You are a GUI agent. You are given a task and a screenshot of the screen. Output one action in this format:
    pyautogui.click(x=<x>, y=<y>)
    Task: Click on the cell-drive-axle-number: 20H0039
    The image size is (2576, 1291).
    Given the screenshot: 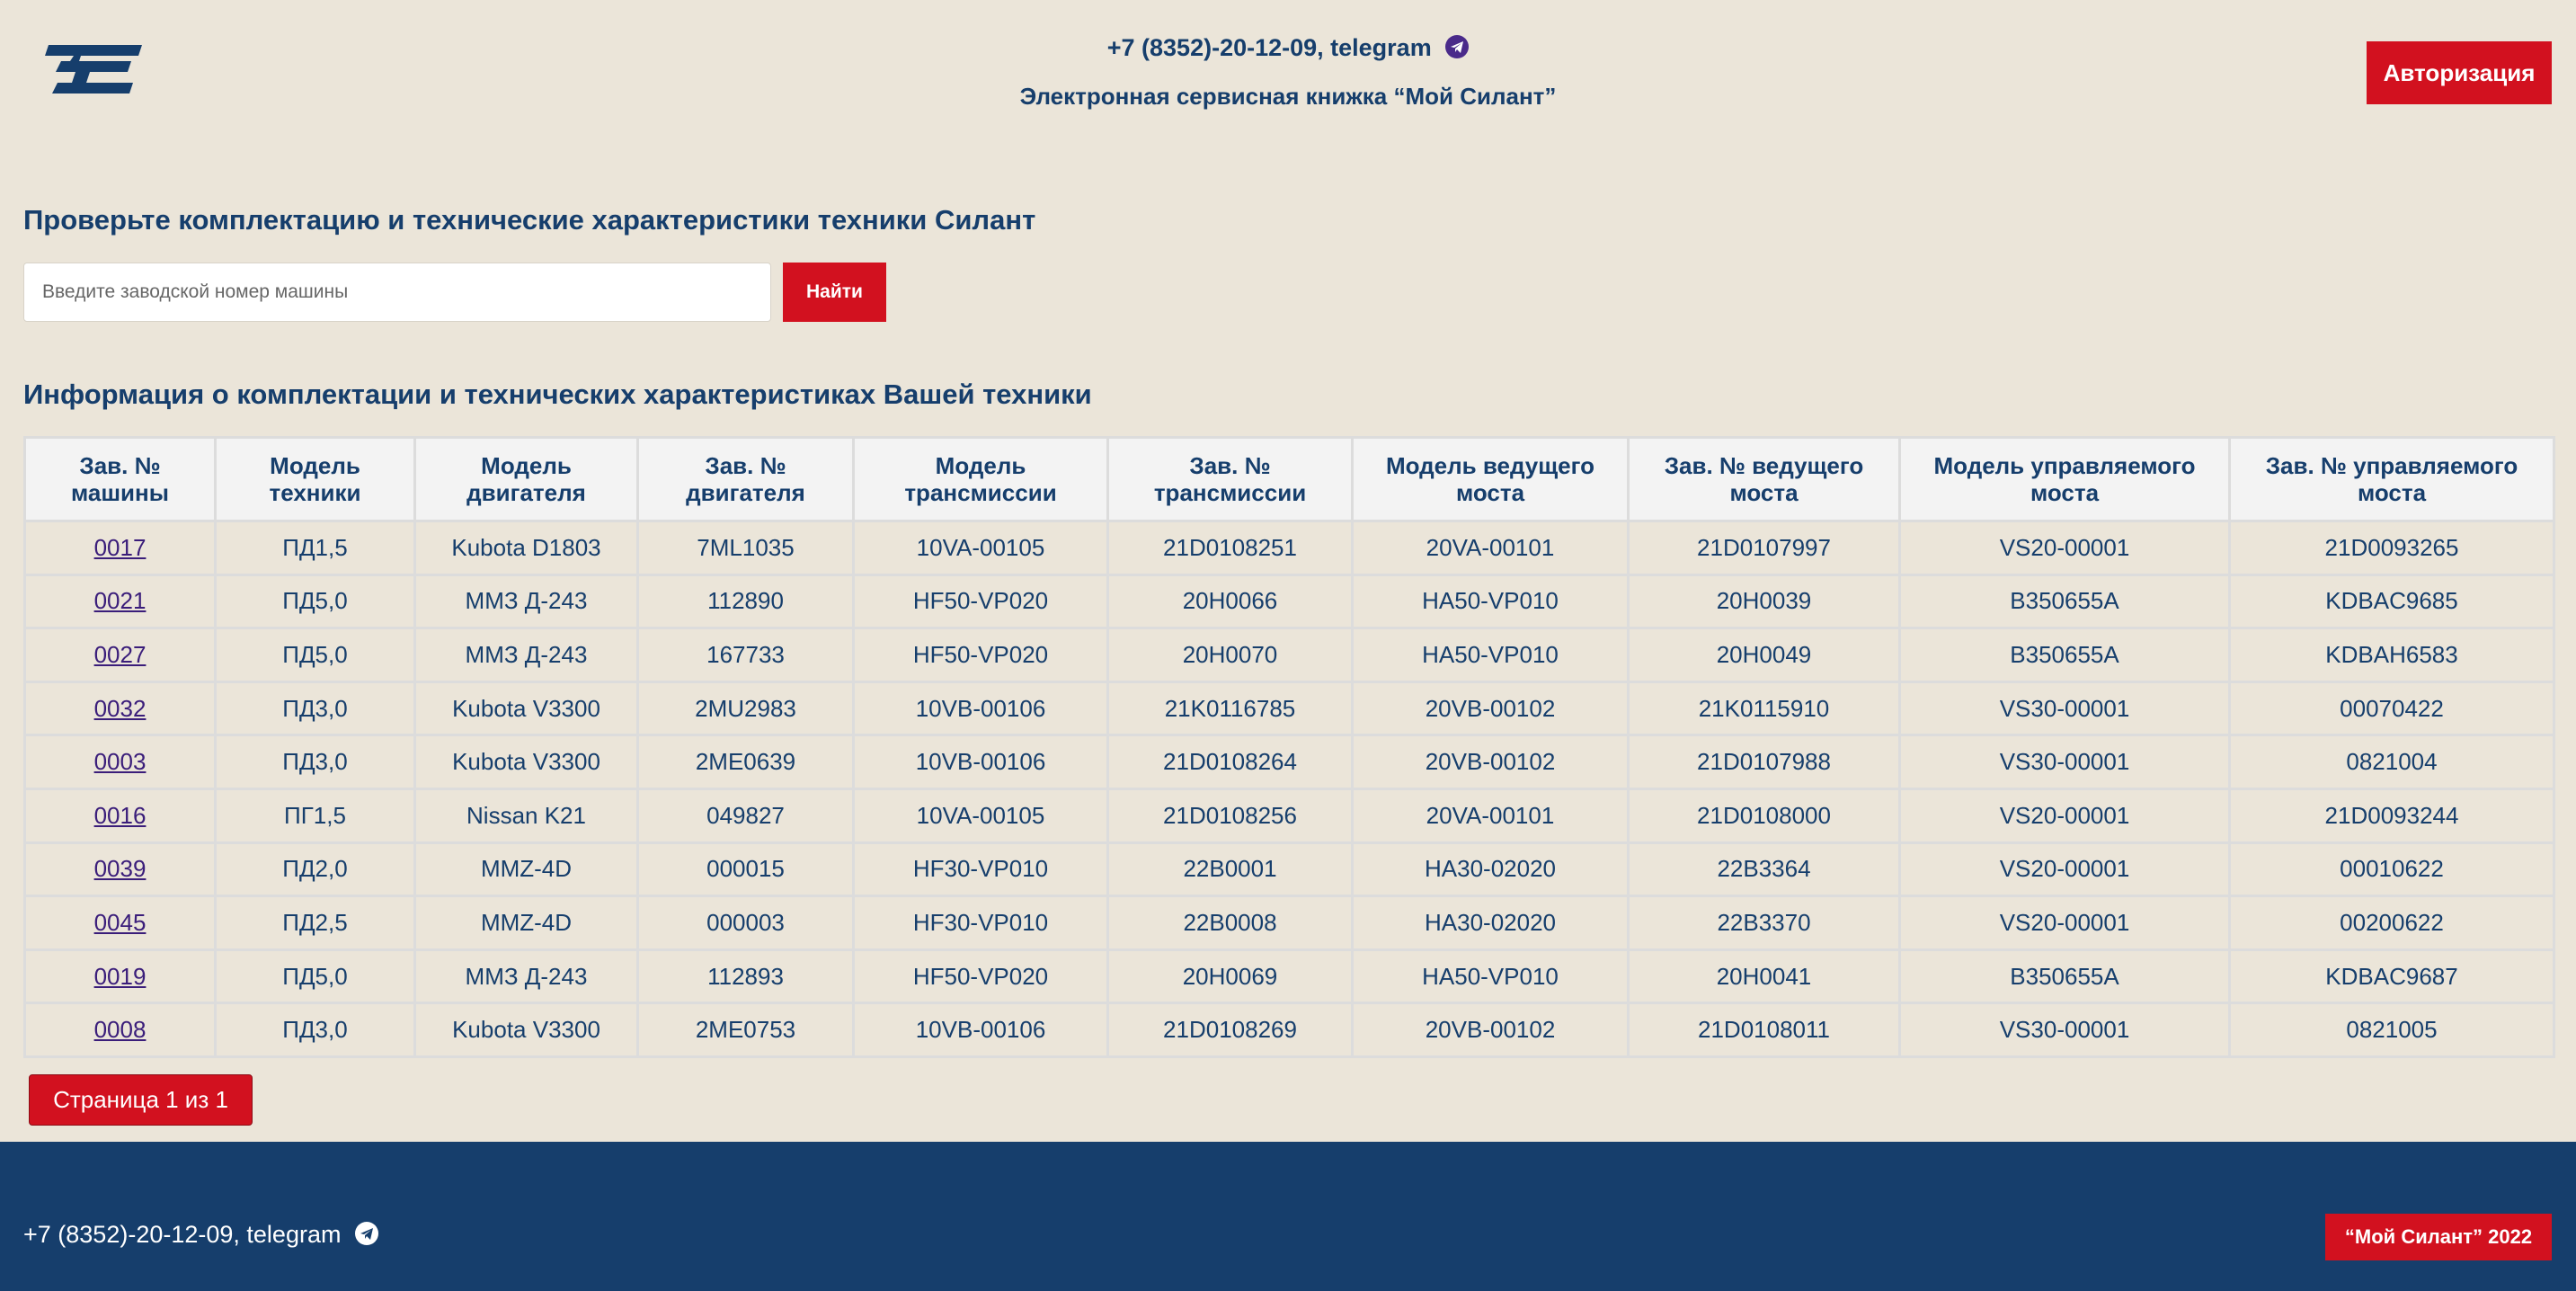 What is the action you would take?
    pyautogui.click(x=1764, y=601)
    